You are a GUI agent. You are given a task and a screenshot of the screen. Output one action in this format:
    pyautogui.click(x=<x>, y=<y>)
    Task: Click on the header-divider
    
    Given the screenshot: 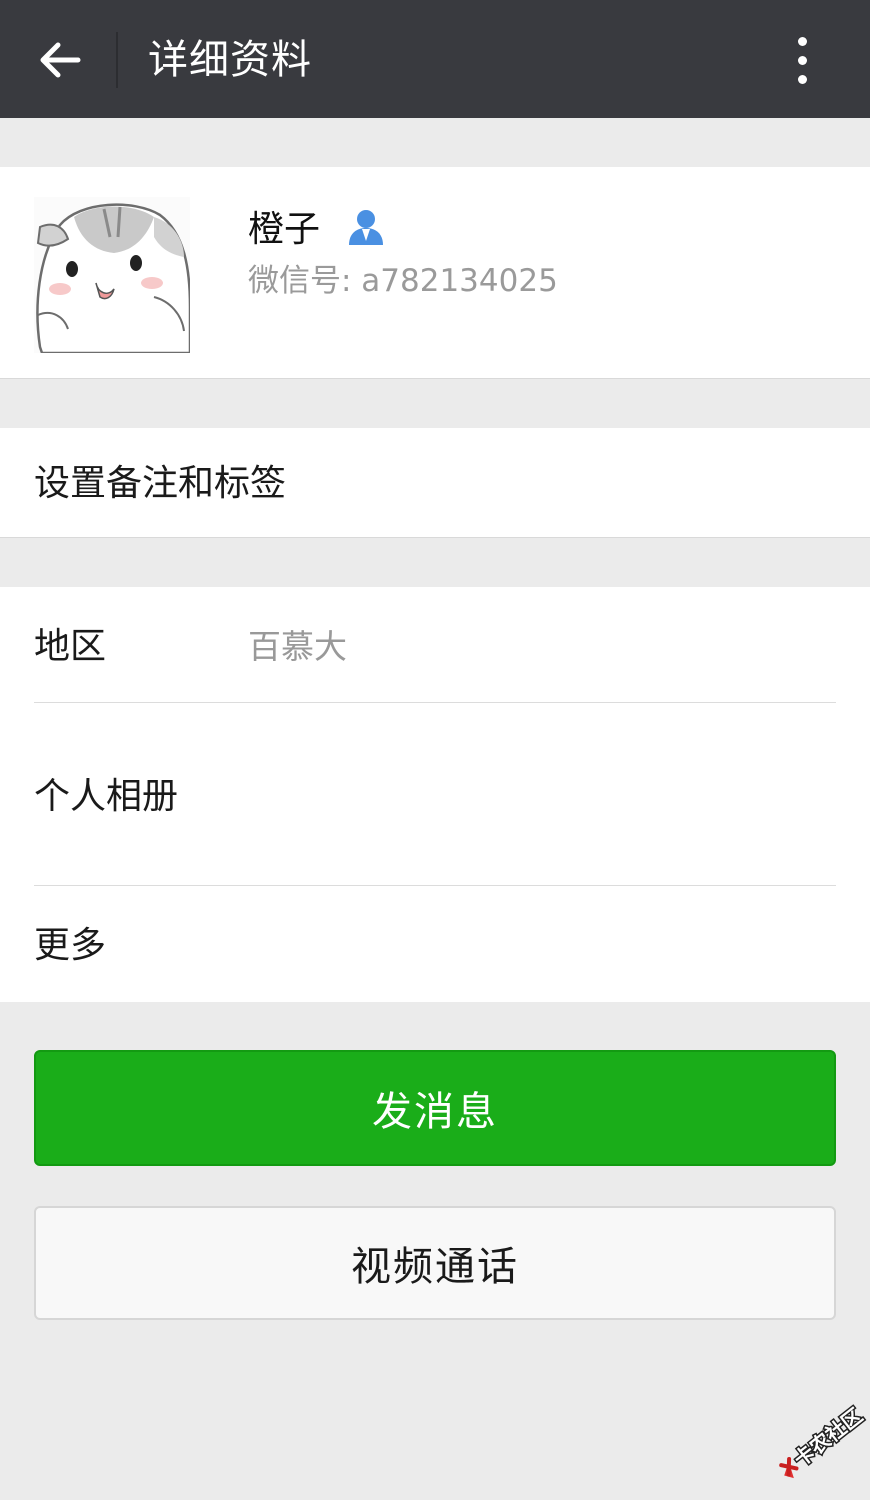 What is the action you would take?
    pyautogui.click(x=117, y=60)
    